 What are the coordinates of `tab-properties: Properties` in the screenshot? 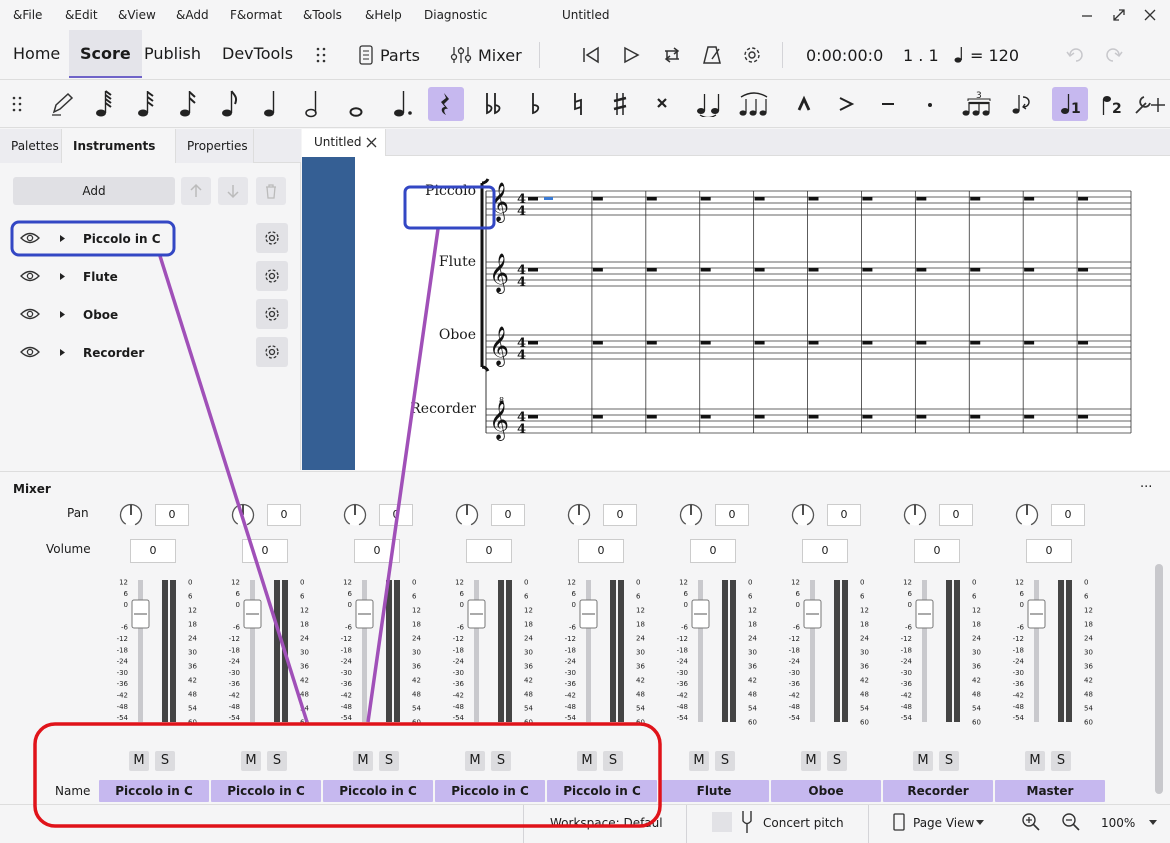 It's located at (215, 146).